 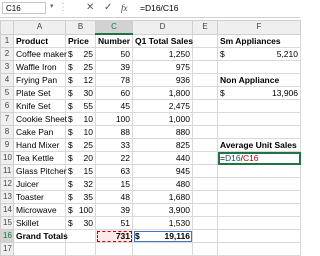 I want to click on sales-cell: 1,250, so click(x=162, y=54).